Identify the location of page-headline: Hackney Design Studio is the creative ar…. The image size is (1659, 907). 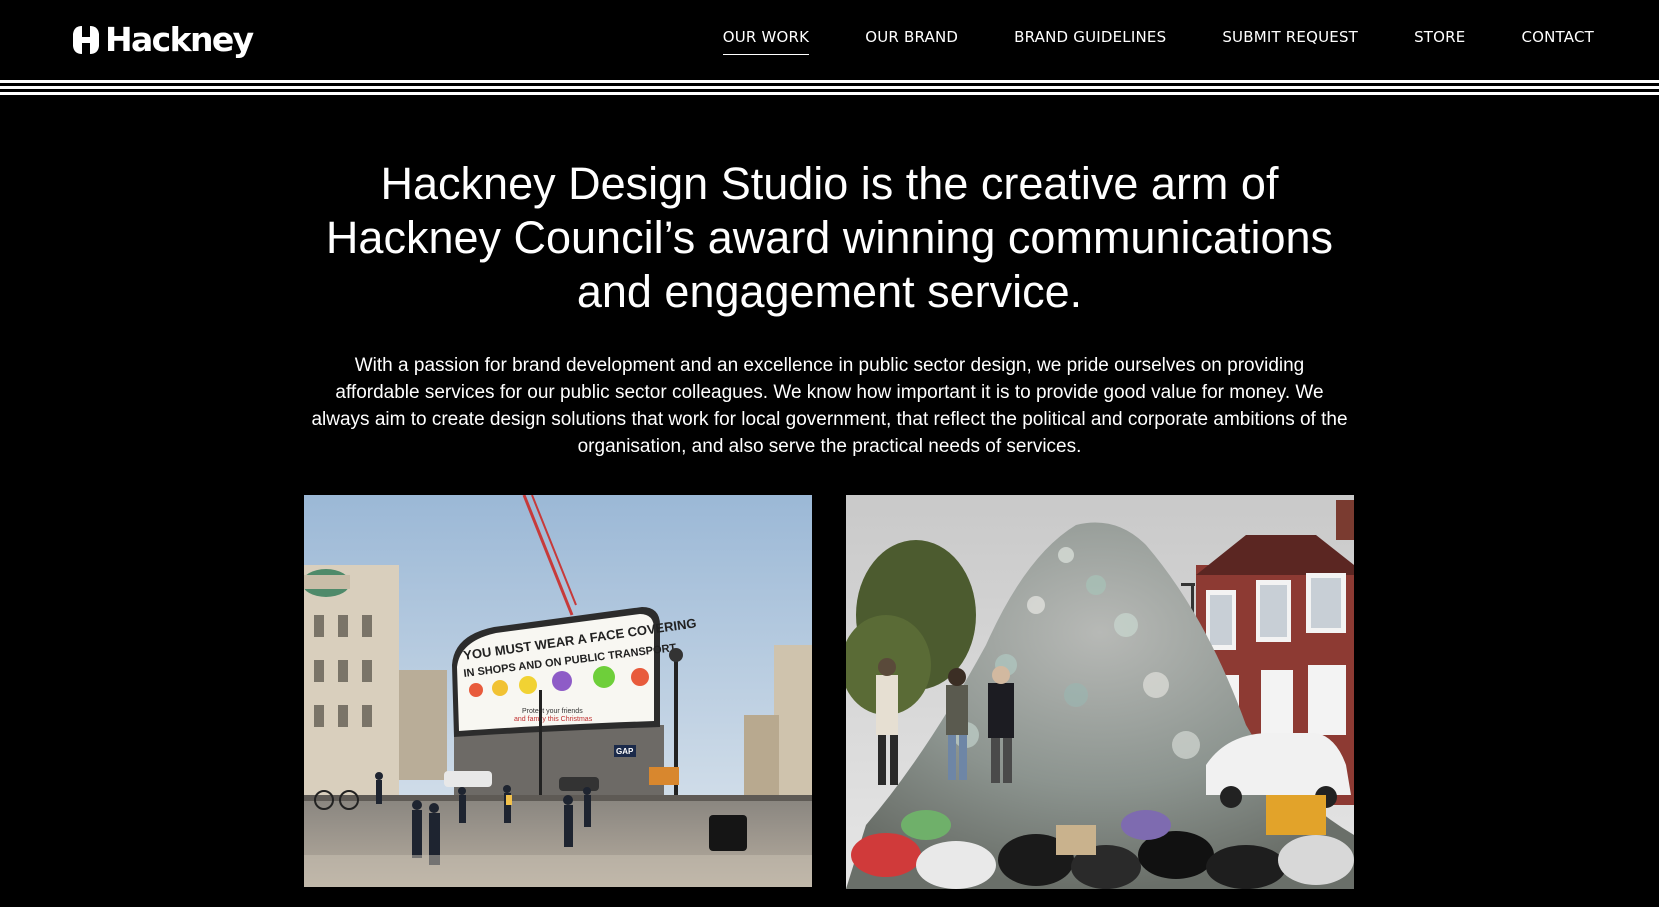
(829, 238).